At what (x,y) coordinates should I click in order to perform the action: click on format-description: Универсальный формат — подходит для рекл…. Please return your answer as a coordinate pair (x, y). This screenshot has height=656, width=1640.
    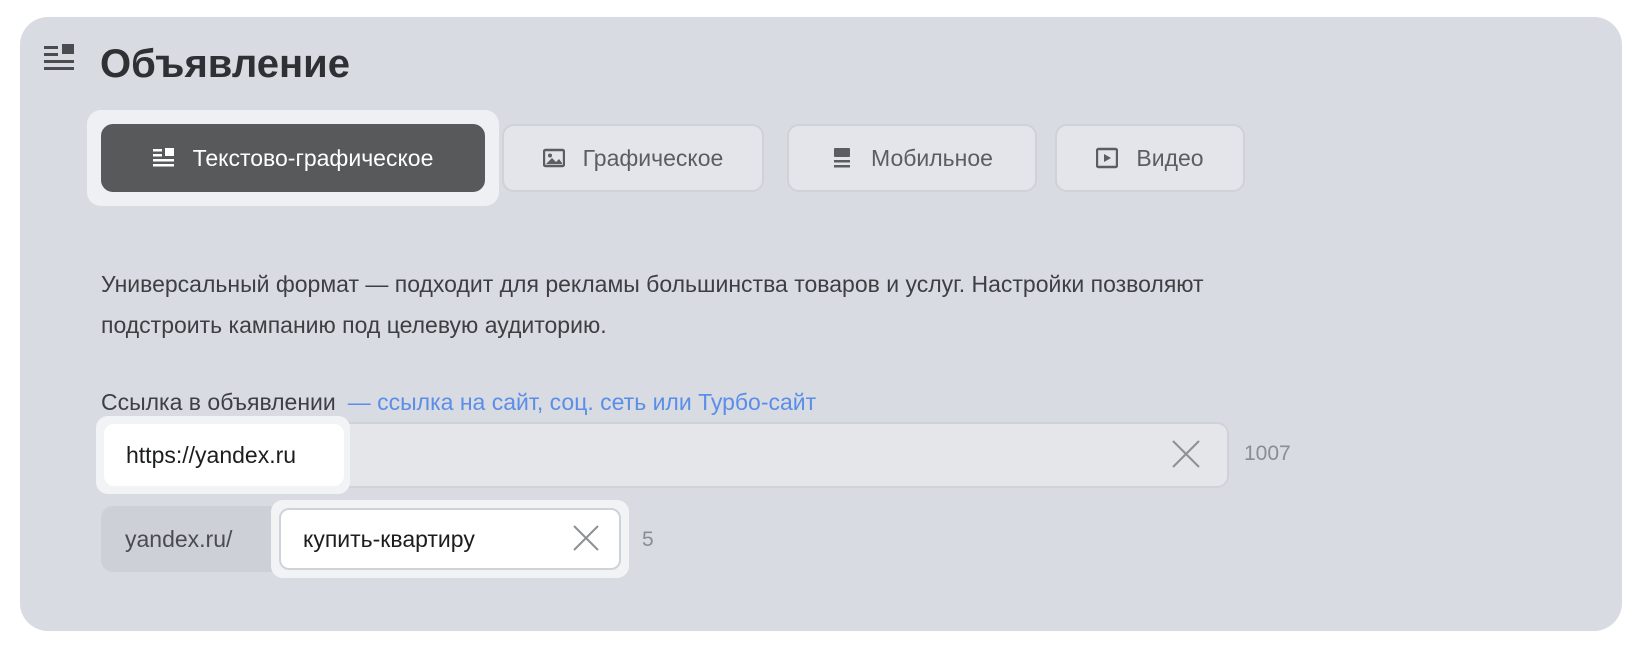
    Looking at the image, I should click on (652, 304).